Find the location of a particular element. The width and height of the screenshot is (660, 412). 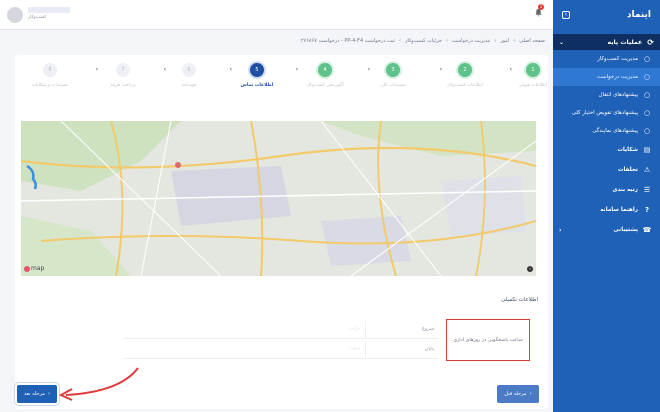

step-circle: 7 is located at coordinates (123, 70).